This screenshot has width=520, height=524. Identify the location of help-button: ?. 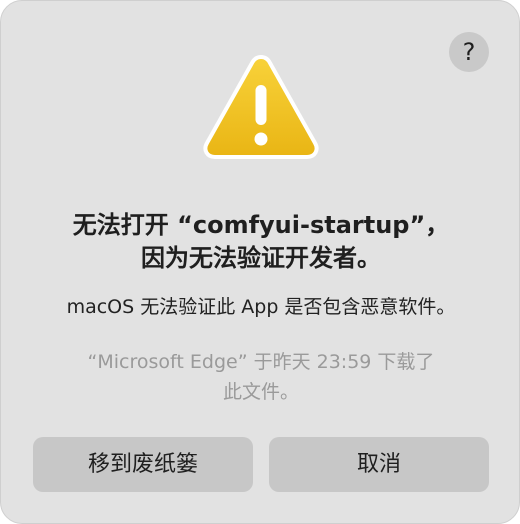
(469, 52).